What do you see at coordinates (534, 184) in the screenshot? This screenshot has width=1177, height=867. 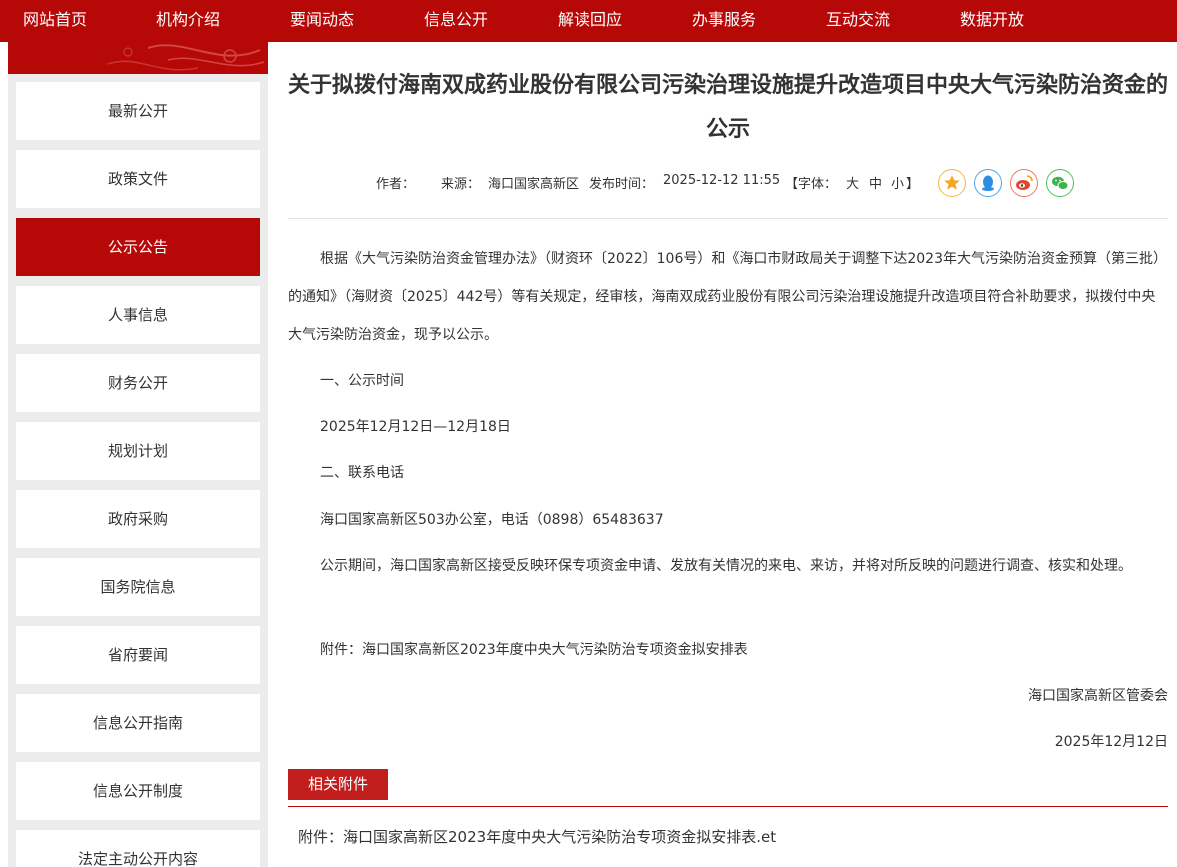 I see `source-value: 海口国家高新区` at bounding box center [534, 184].